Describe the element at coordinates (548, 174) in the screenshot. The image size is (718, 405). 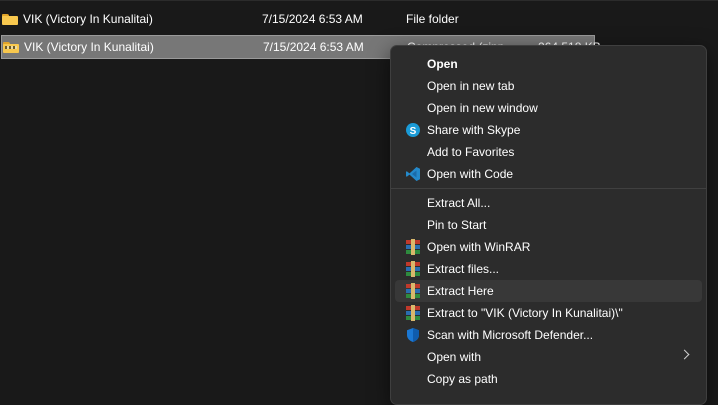
I see `menu-item-open-with-code: Open with Code` at that location.